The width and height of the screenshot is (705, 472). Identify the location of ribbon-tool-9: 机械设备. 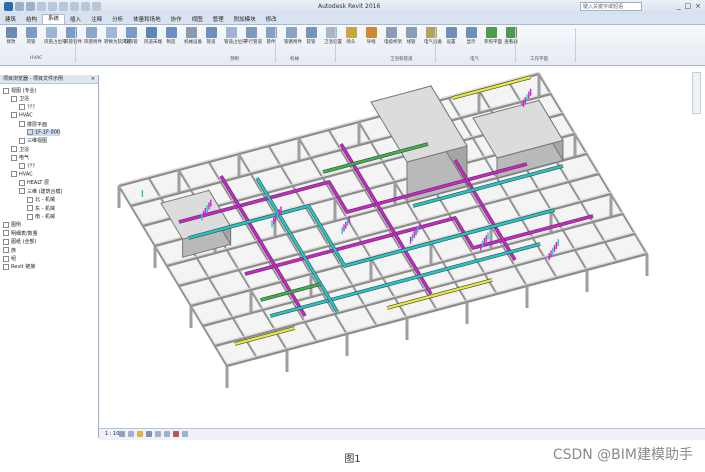
(193, 36).